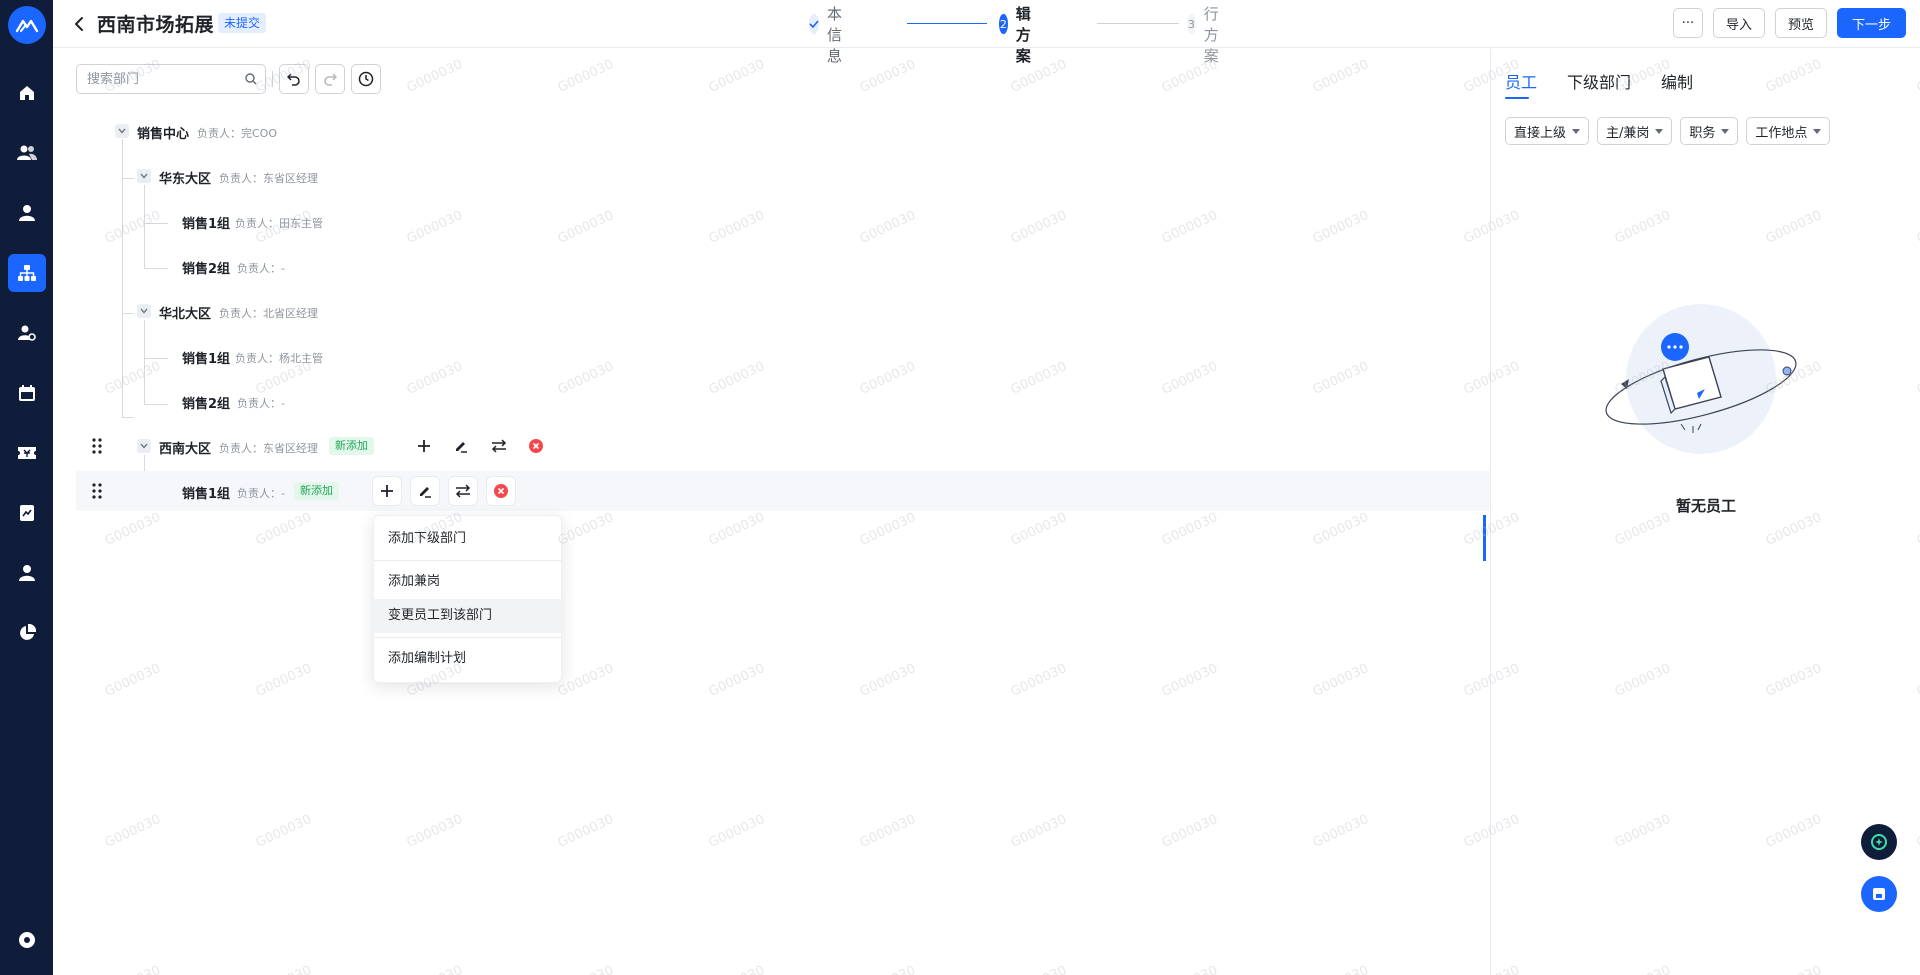 The height and width of the screenshot is (975, 1920). I want to click on owner-label: 负责人：杨北主管, so click(279, 358).